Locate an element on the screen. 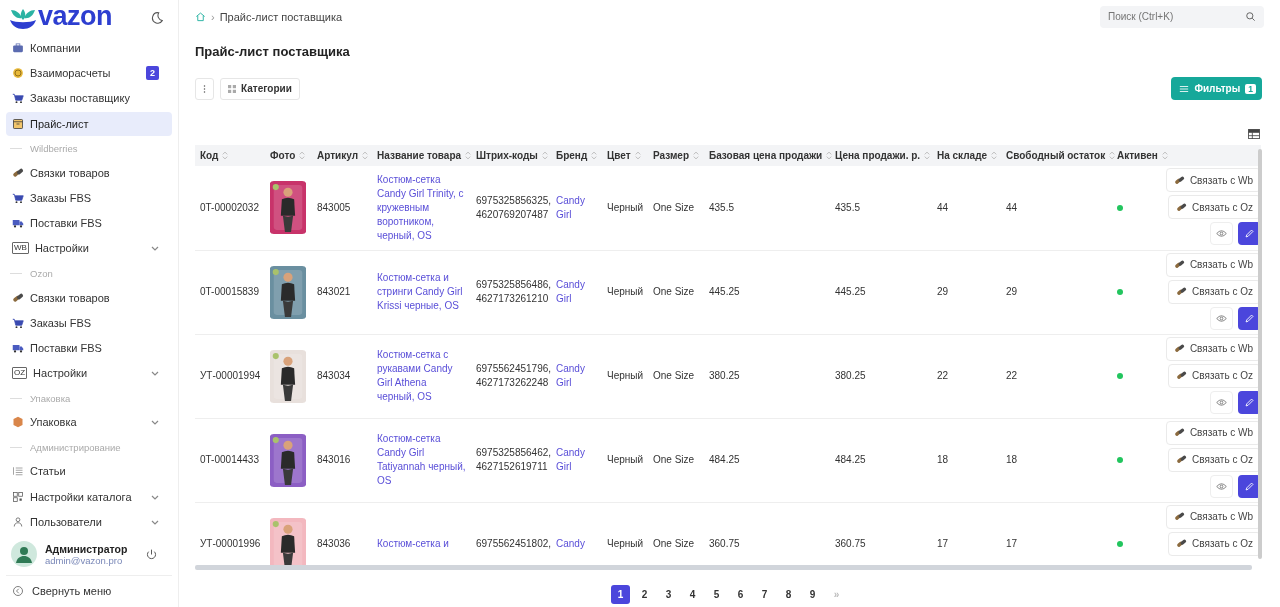  section-label: Wildberries is located at coordinates (54, 149).